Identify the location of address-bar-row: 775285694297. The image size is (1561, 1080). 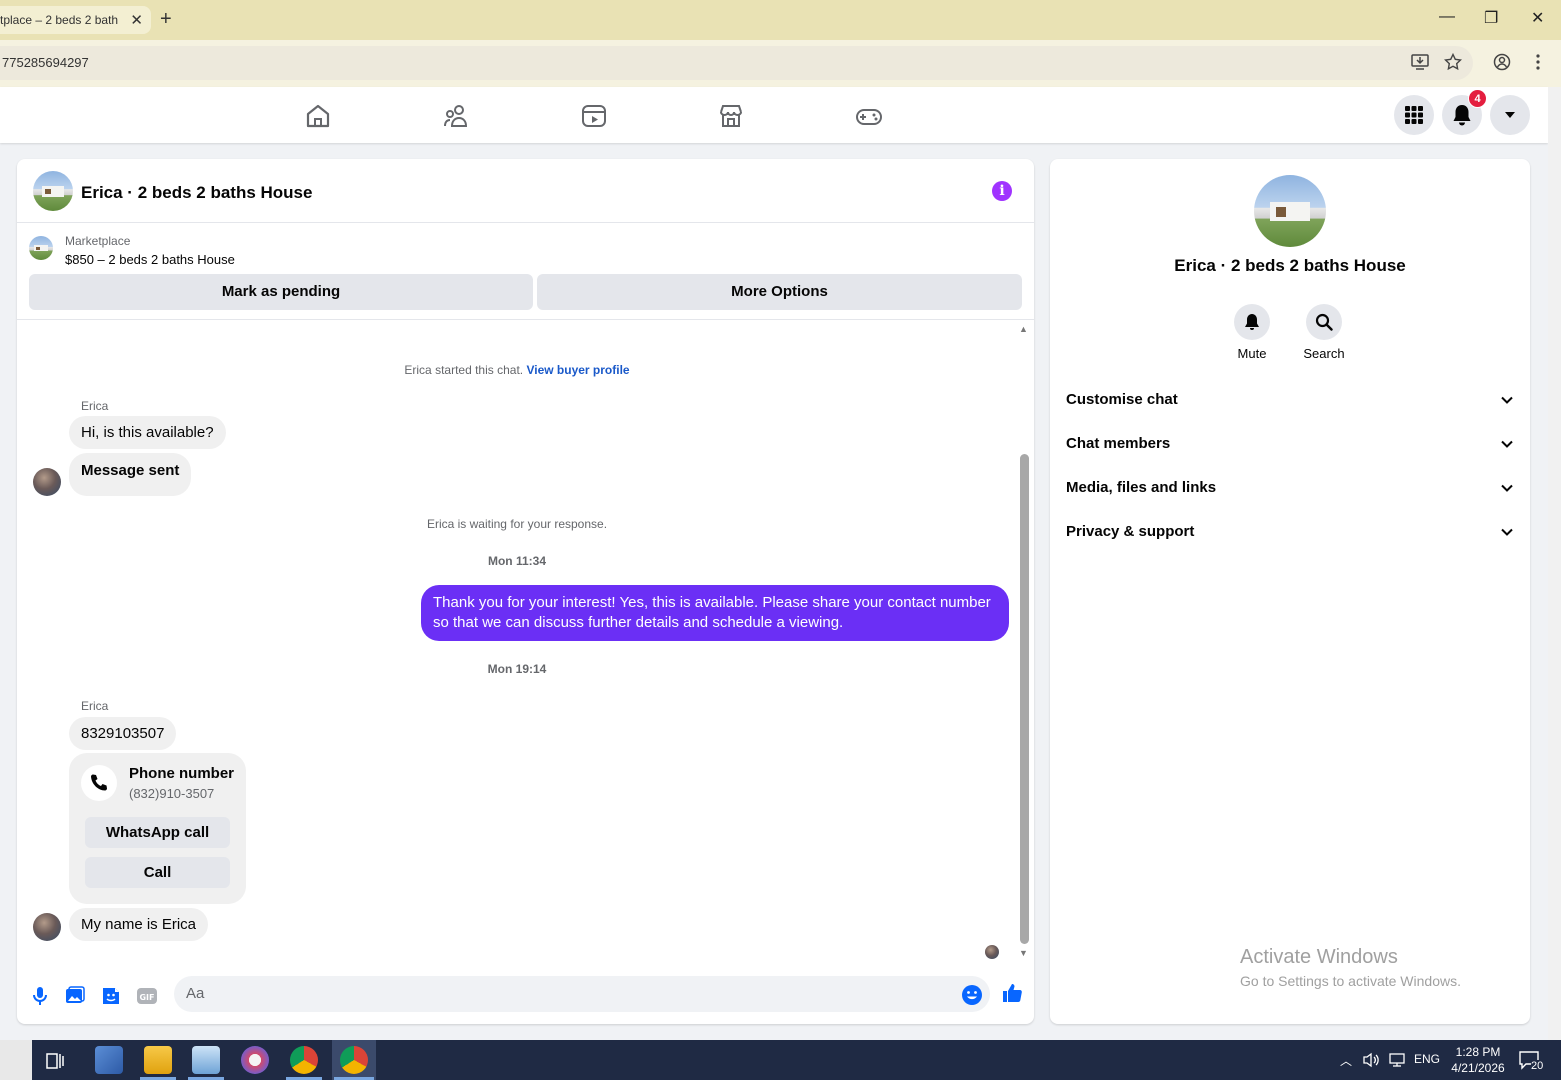
(780, 63).